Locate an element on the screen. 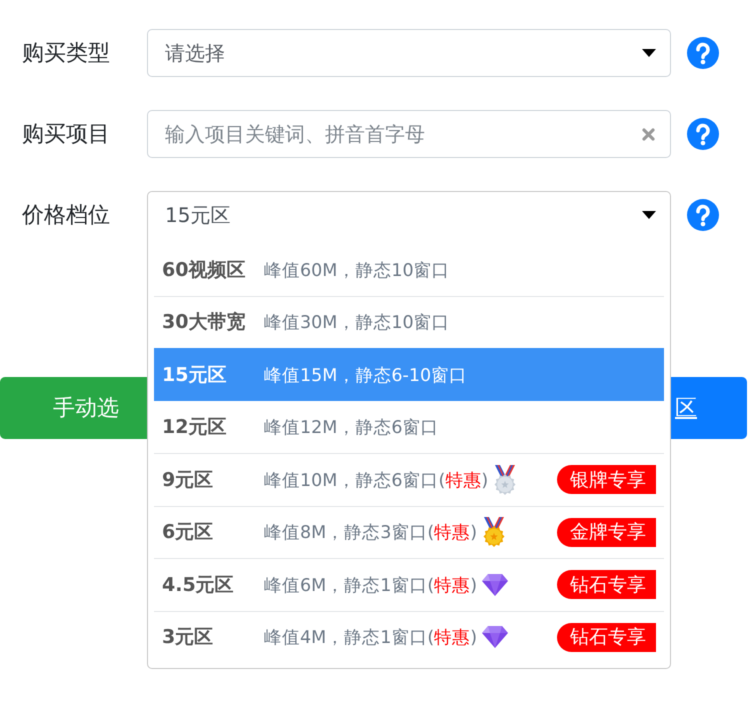 This screenshot has height=714, width=755. option-name: 4.5元区 is located at coordinates (198, 585).